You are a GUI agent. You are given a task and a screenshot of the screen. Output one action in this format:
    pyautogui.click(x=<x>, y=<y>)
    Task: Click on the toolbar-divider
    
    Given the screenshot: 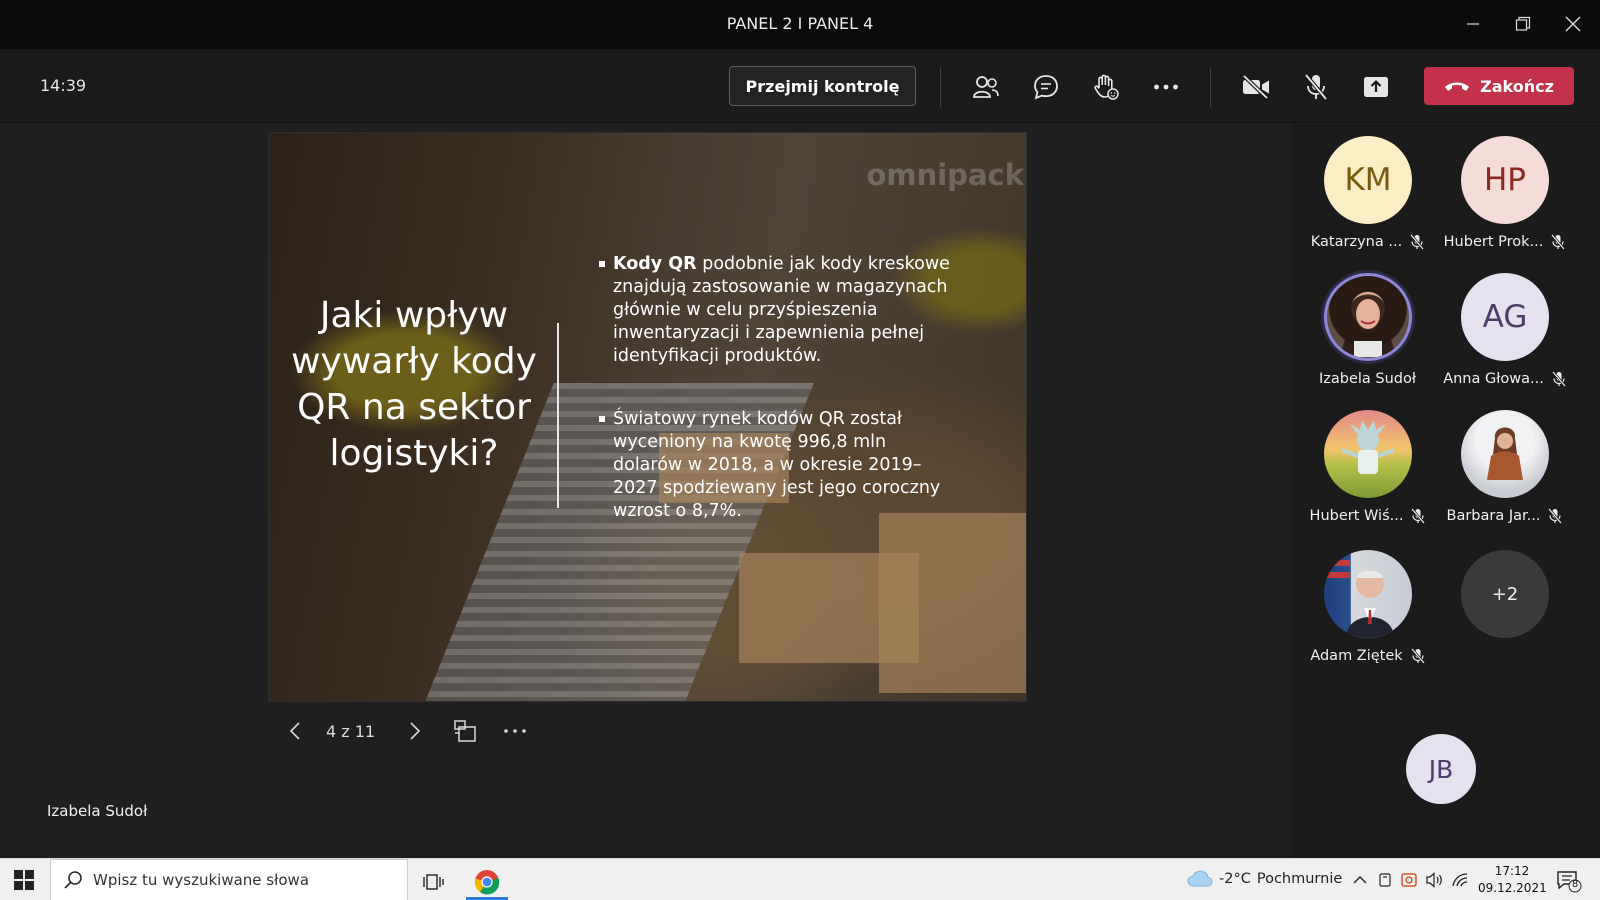 What is the action you would take?
    pyautogui.click(x=940, y=87)
    